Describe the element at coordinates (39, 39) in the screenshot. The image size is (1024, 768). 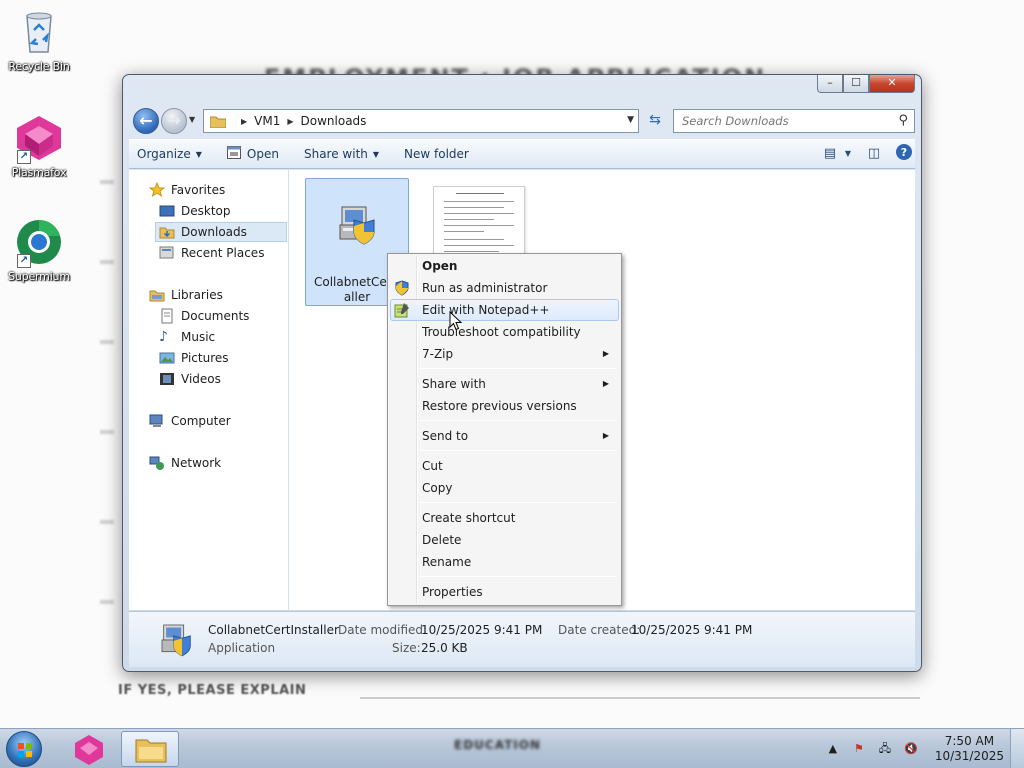
I see `desktop-icon-recycle-bin: Recycle Bin` at that location.